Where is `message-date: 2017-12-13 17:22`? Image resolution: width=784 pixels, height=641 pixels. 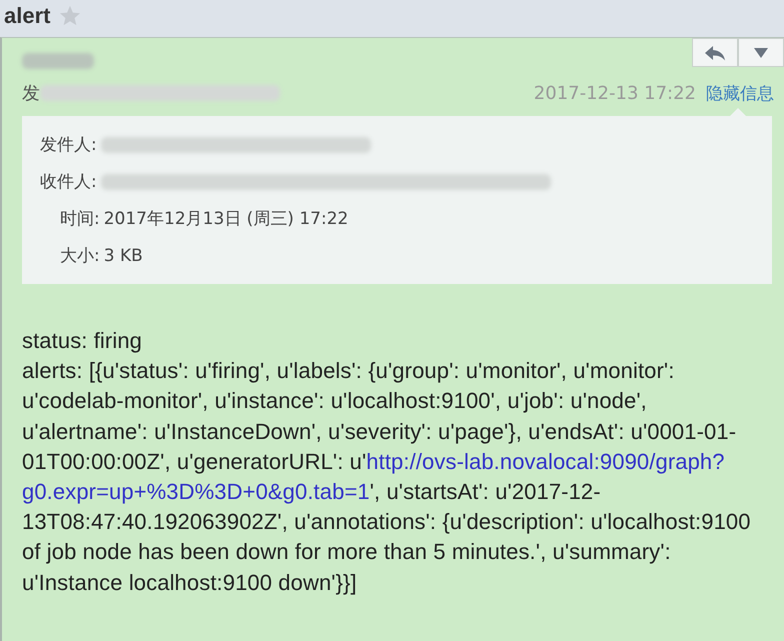 message-date: 2017-12-13 17:22 is located at coordinates (615, 93).